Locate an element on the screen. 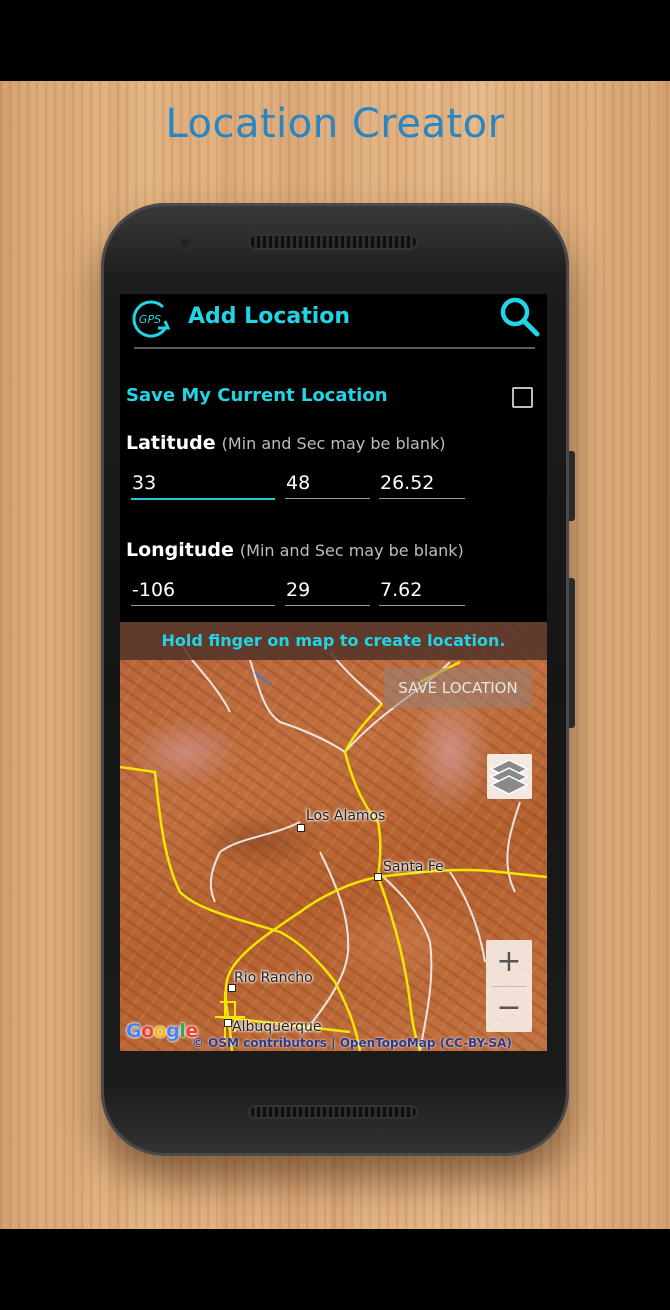  longitude-minutes-input: 29 is located at coordinates (327, 590).